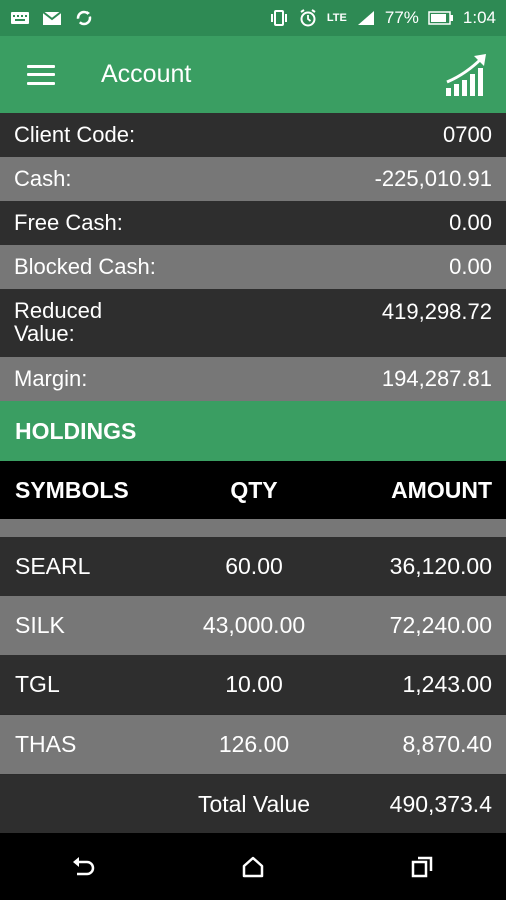 This screenshot has height=900, width=506. What do you see at coordinates (441, 489) in the screenshot?
I see `amount-column-header: AMOUNT` at bounding box center [441, 489].